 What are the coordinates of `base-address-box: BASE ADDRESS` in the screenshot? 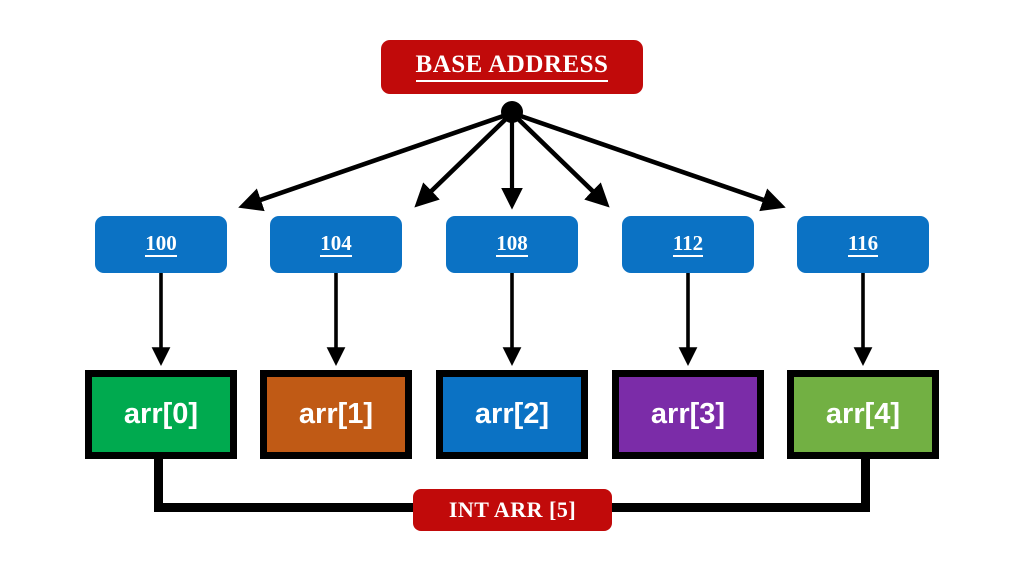 It's located at (512, 67).